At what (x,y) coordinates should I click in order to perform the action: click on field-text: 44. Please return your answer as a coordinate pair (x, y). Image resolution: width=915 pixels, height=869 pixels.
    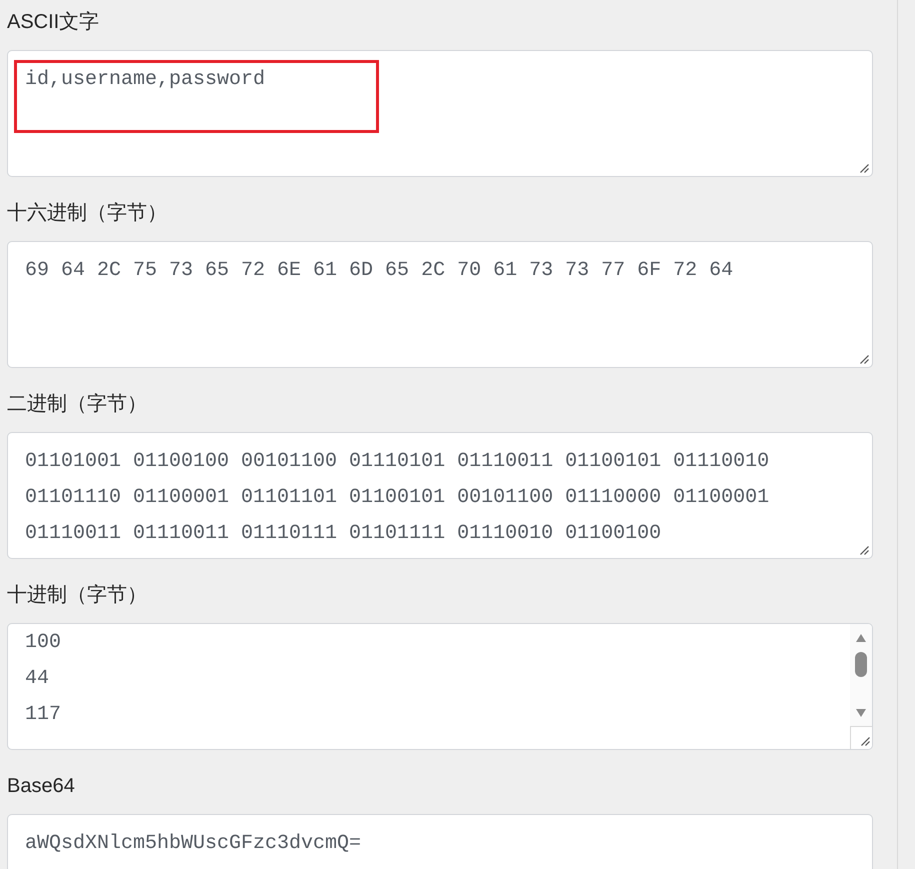
    Looking at the image, I should click on (37, 679).